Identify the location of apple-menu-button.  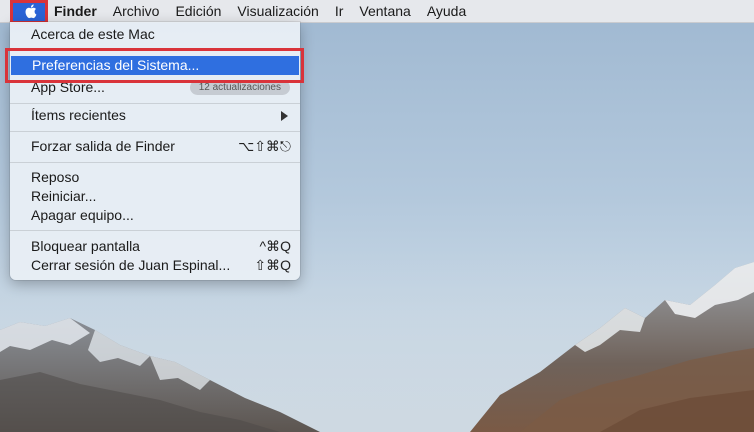
(30, 11).